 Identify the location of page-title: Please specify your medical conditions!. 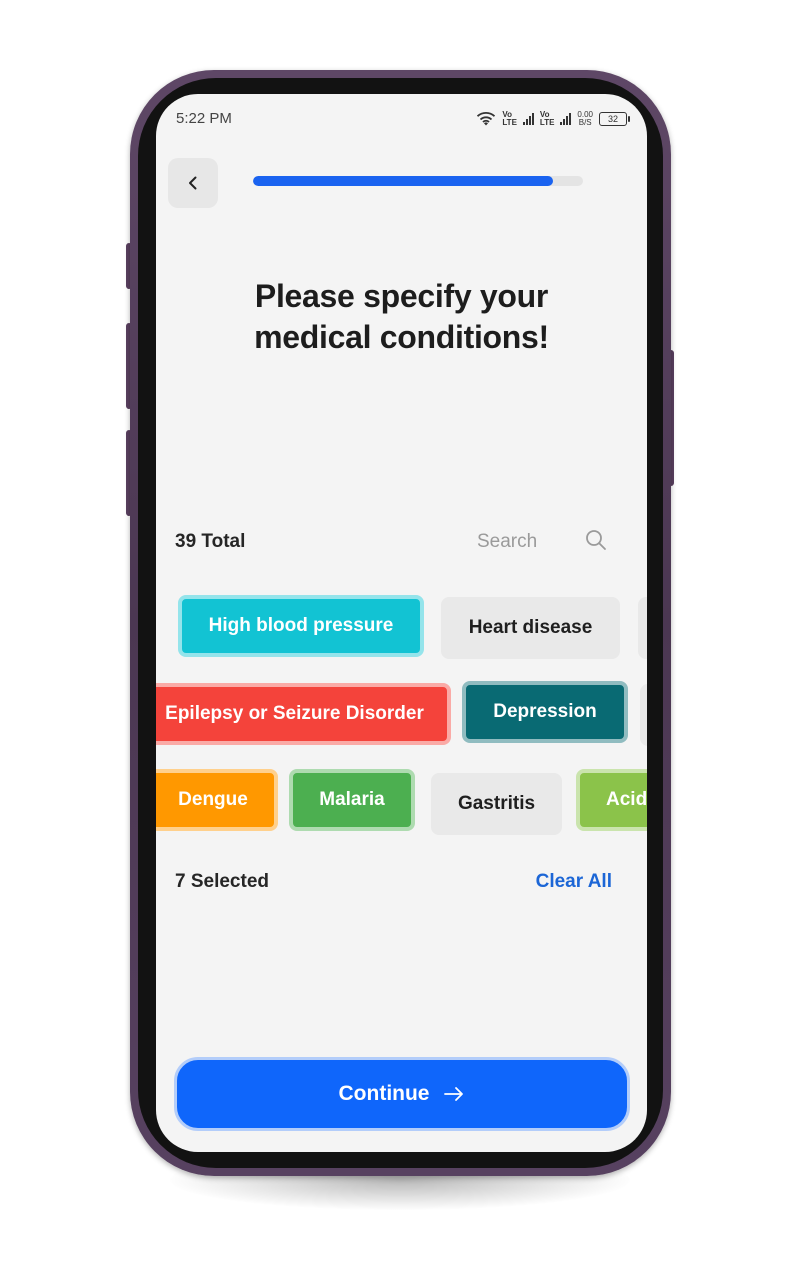
(401, 316).